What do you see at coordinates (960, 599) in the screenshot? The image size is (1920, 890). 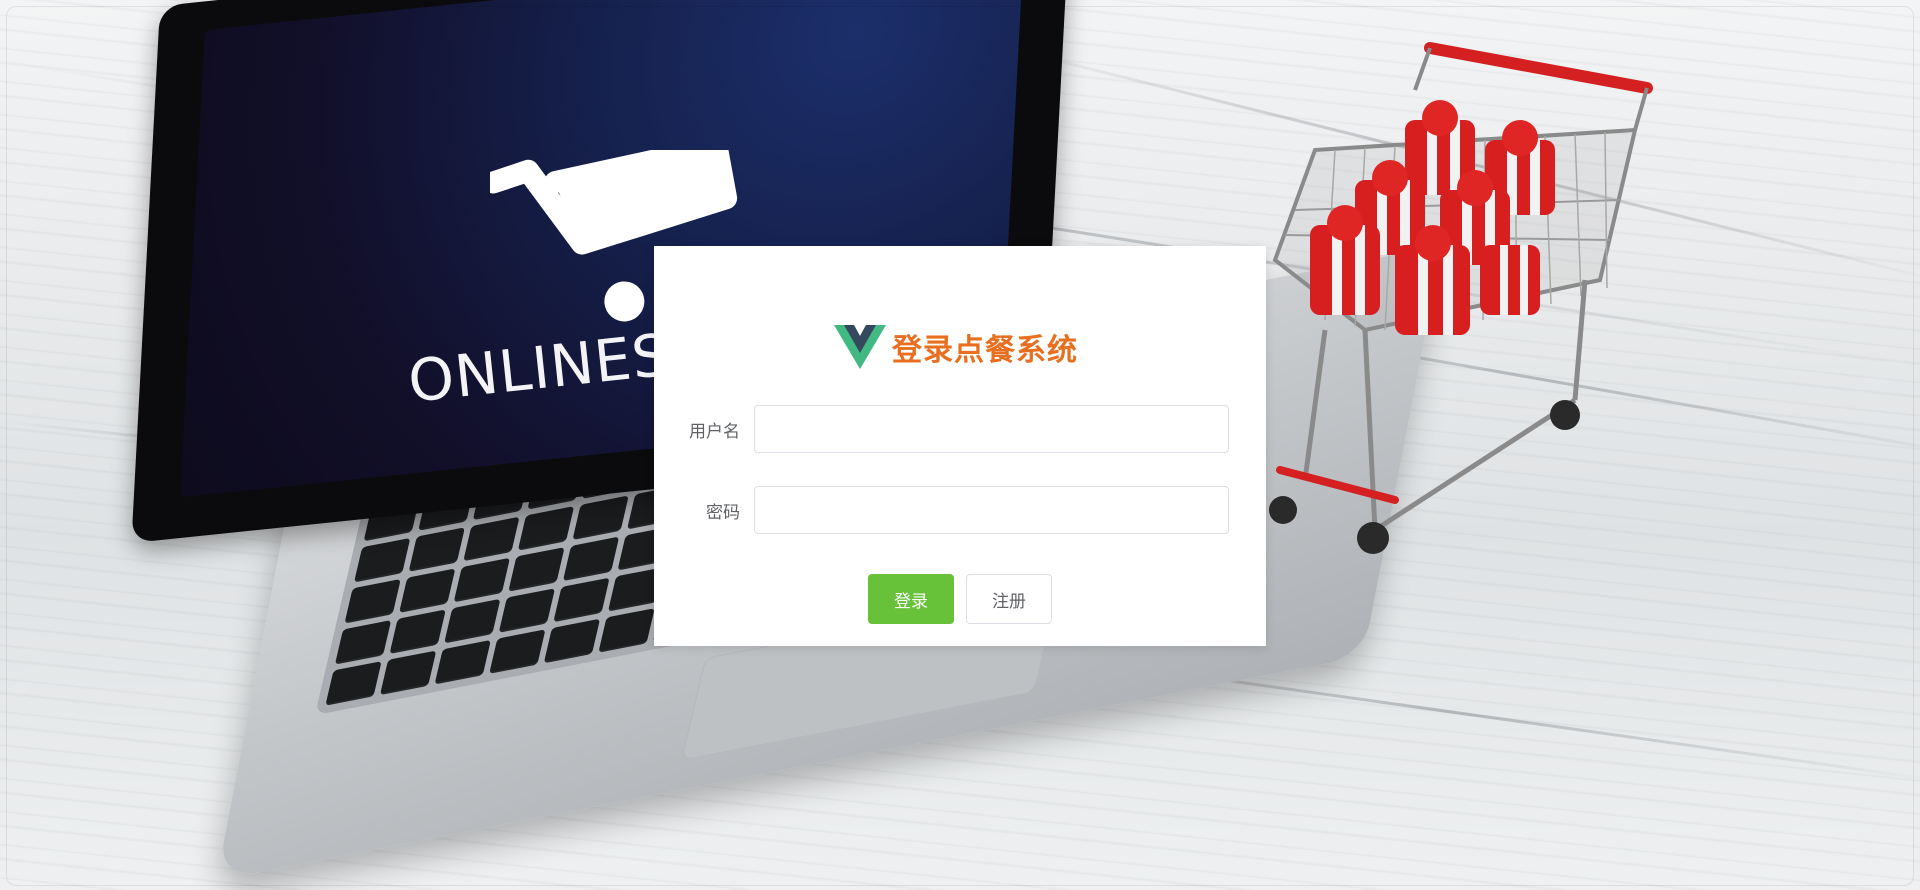 I see `form-actions: 登录 注册` at bounding box center [960, 599].